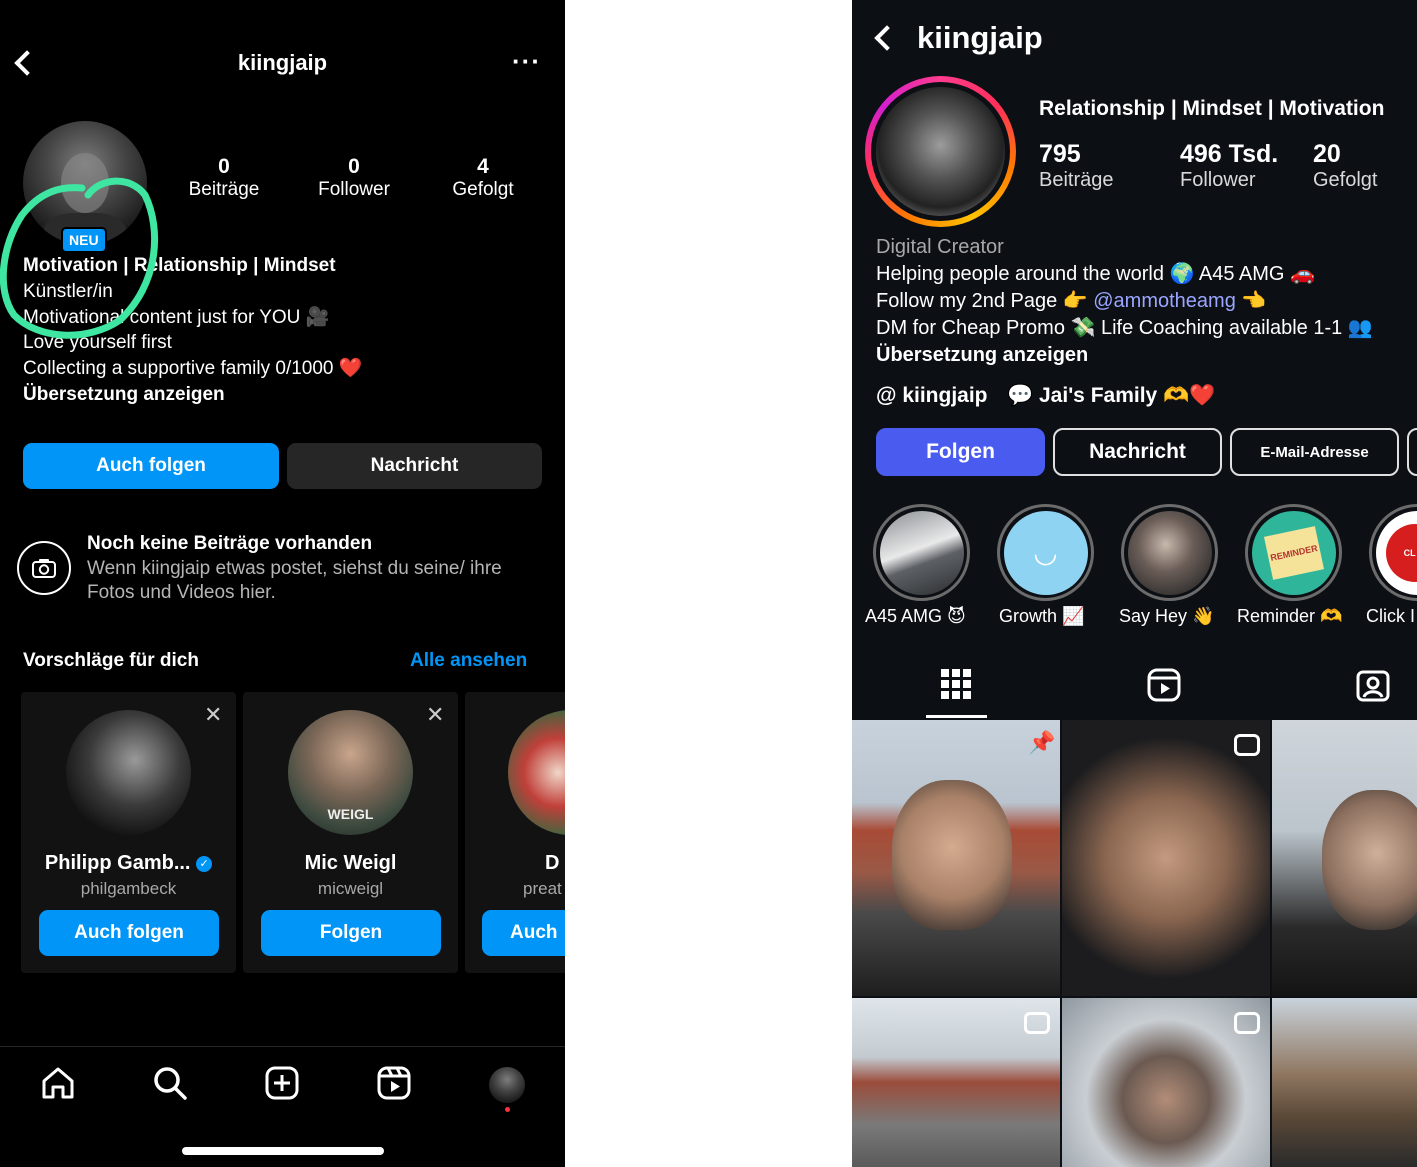  What do you see at coordinates (1412, 452) in the screenshot?
I see `more-contact-button` at bounding box center [1412, 452].